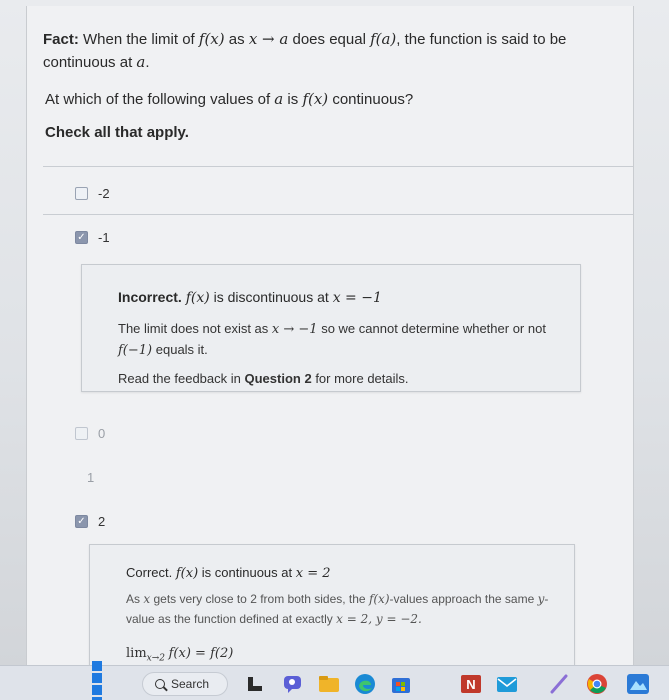 The height and width of the screenshot is (700, 669). What do you see at coordinates (278, 378) in the screenshot?
I see `question-2-link: Question 2` at bounding box center [278, 378].